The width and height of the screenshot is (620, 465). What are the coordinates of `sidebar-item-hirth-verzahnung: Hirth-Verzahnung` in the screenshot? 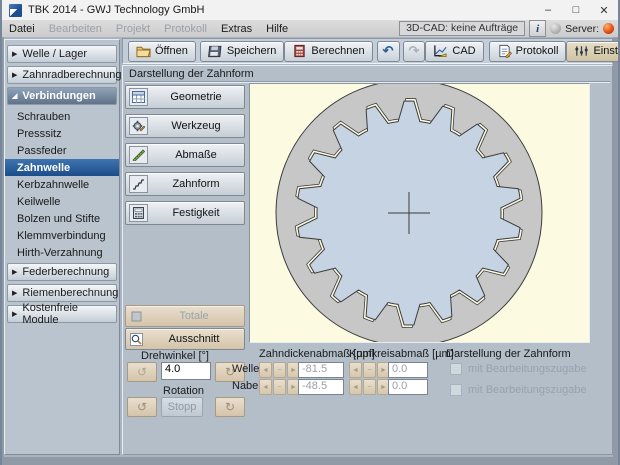 It's located at (62, 252).